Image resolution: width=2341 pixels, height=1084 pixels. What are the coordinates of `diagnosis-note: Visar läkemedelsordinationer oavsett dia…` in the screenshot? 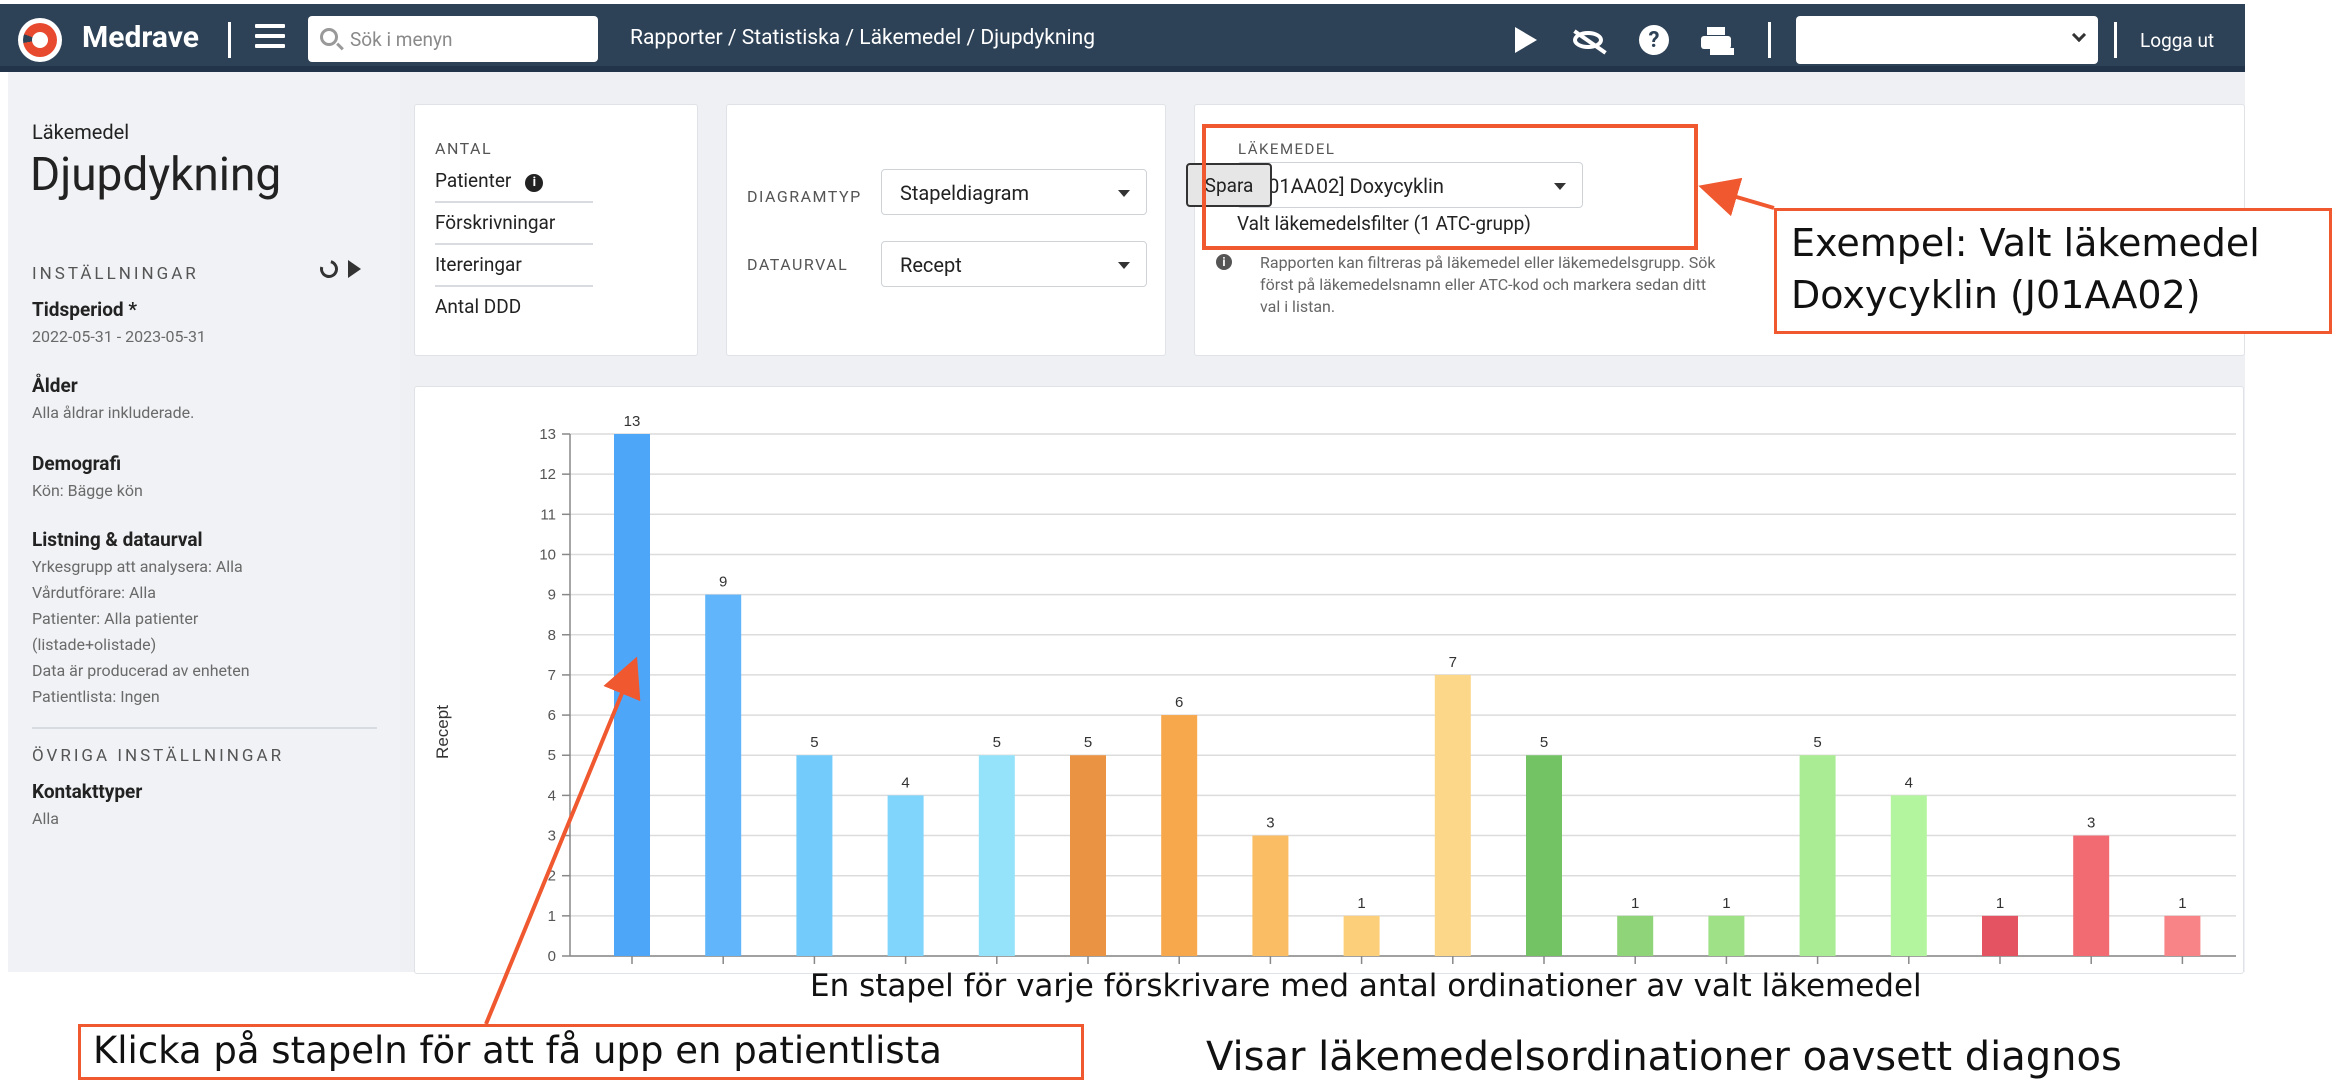 It's located at (1664, 1057).